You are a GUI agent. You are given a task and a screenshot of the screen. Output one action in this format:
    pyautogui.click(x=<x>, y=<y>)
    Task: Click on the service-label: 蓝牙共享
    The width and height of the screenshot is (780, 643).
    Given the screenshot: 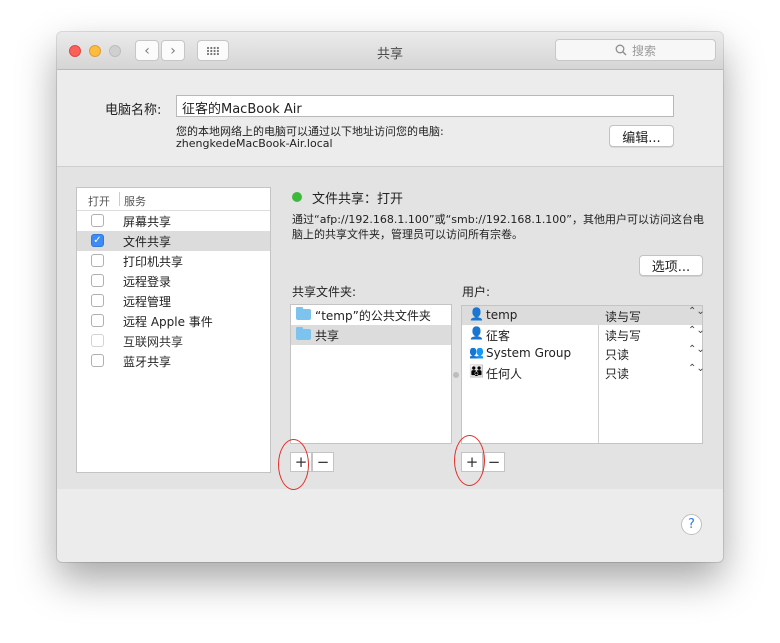 What is the action you would take?
    pyautogui.click(x=147, y=362)
    